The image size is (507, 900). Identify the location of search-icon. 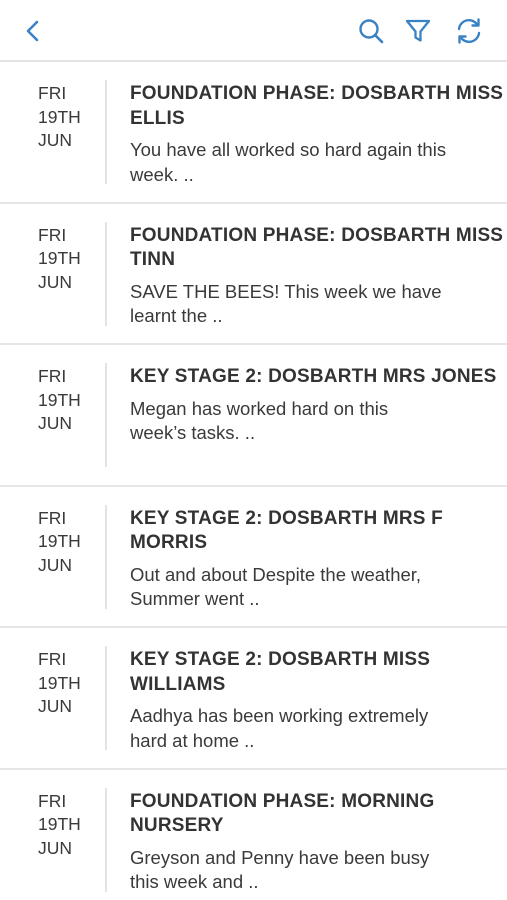
(371, 31).